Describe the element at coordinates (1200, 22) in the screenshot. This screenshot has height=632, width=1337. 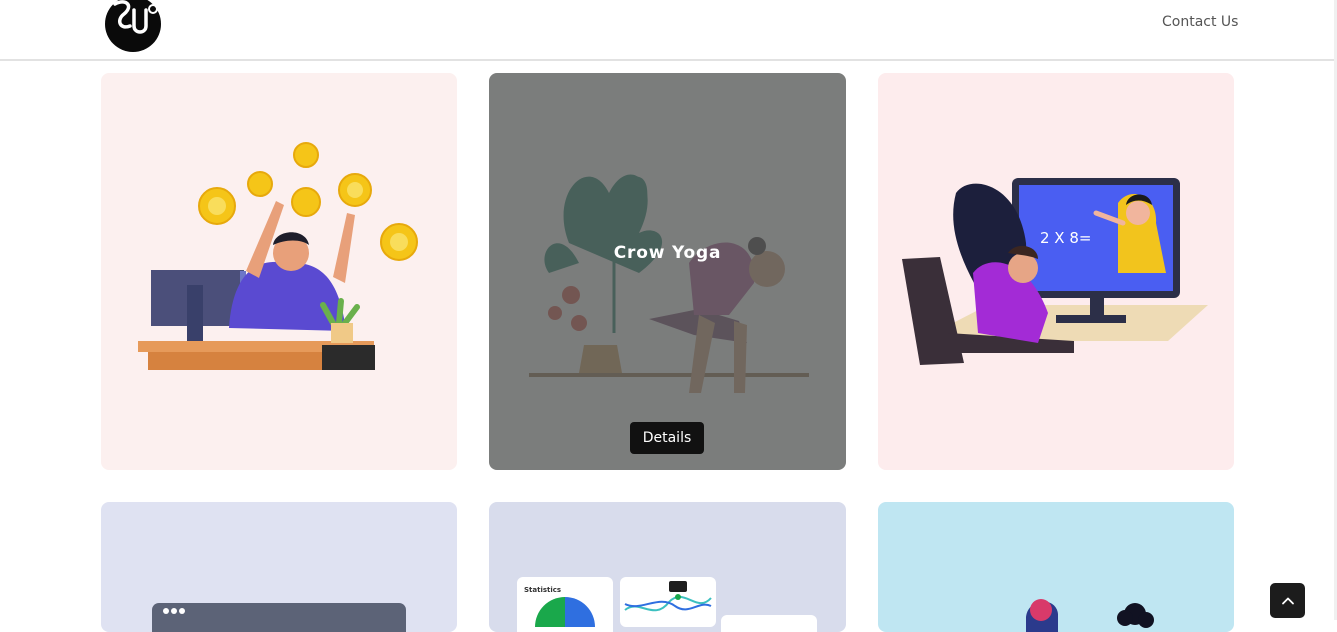
I see `nav-contact-us: Contact Us` at that location.